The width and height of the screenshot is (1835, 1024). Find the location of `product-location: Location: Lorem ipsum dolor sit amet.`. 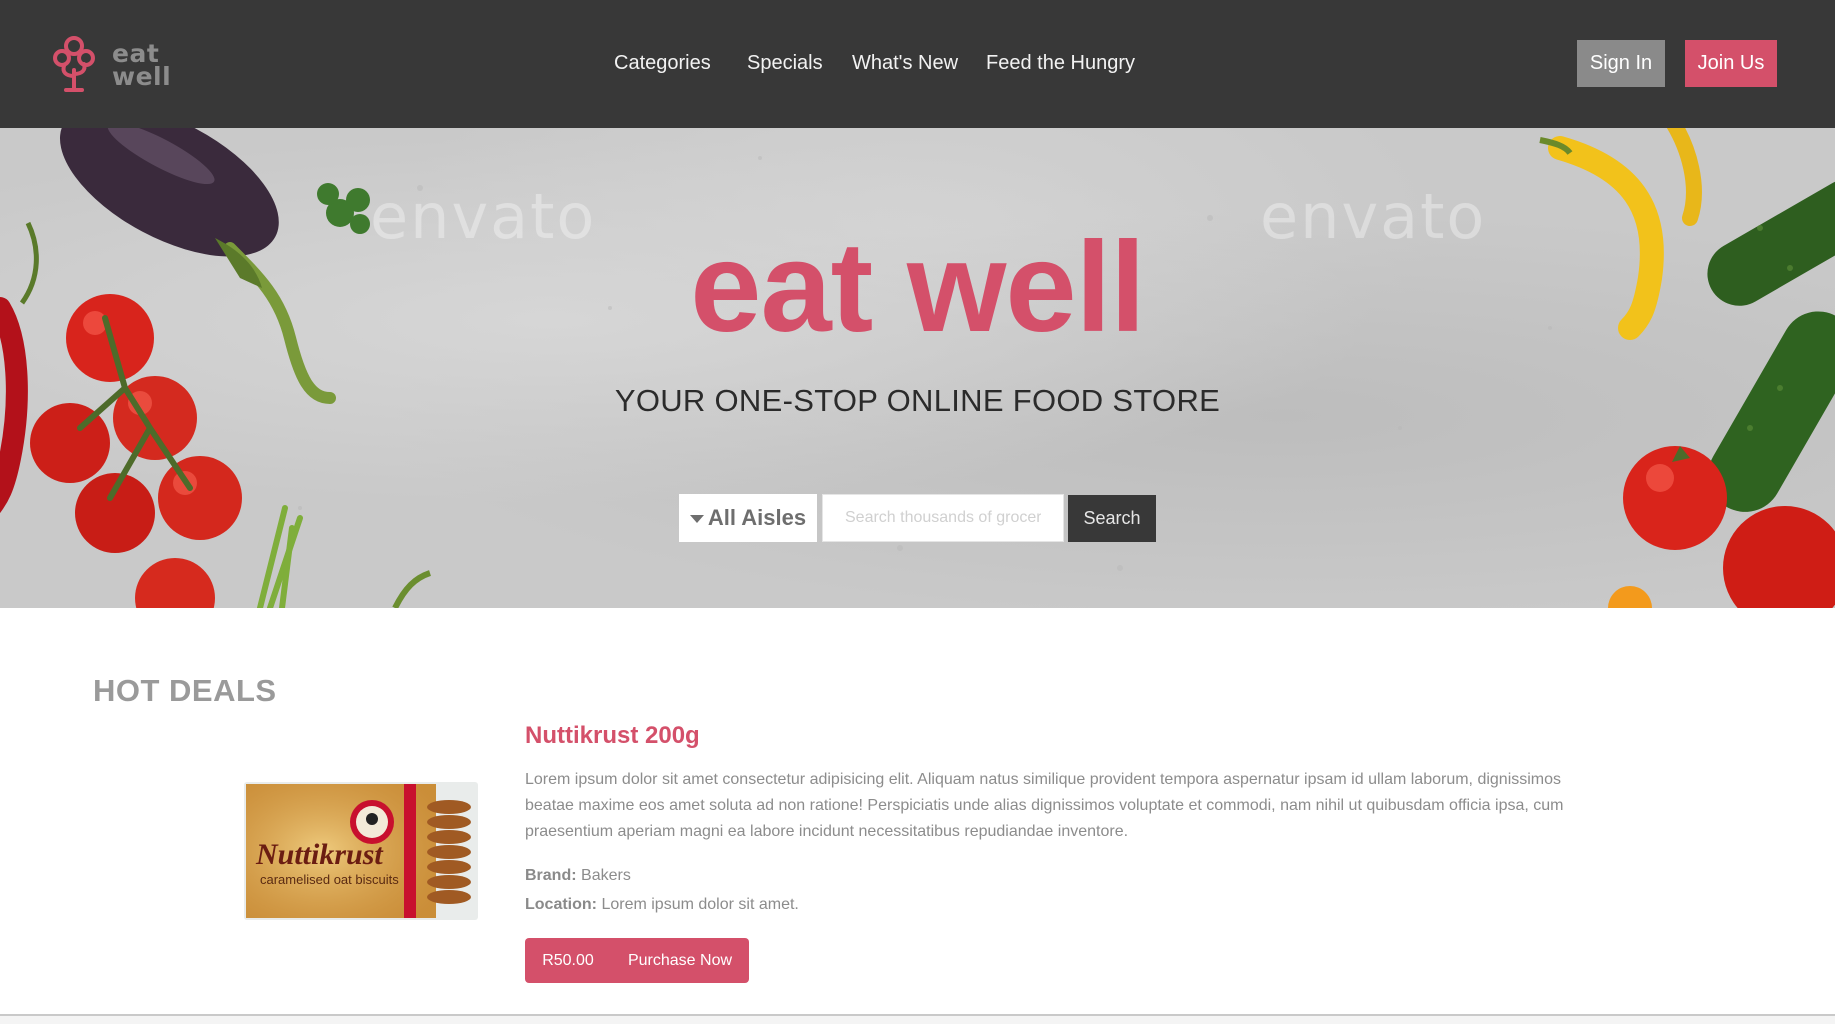

product-location: Location: Lorem ipsum dolor sit amet. is located at coordinates (662, 905).